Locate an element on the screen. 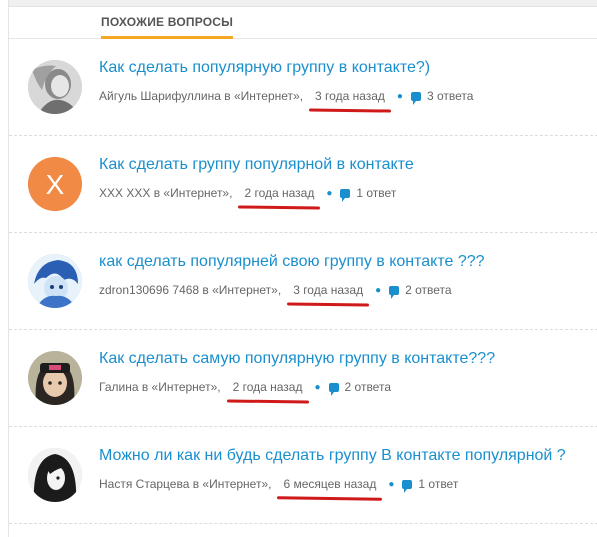 This screenshot has width=597, height=537. avatar-letter-x-icon: X is located at coordinates (55, 184).